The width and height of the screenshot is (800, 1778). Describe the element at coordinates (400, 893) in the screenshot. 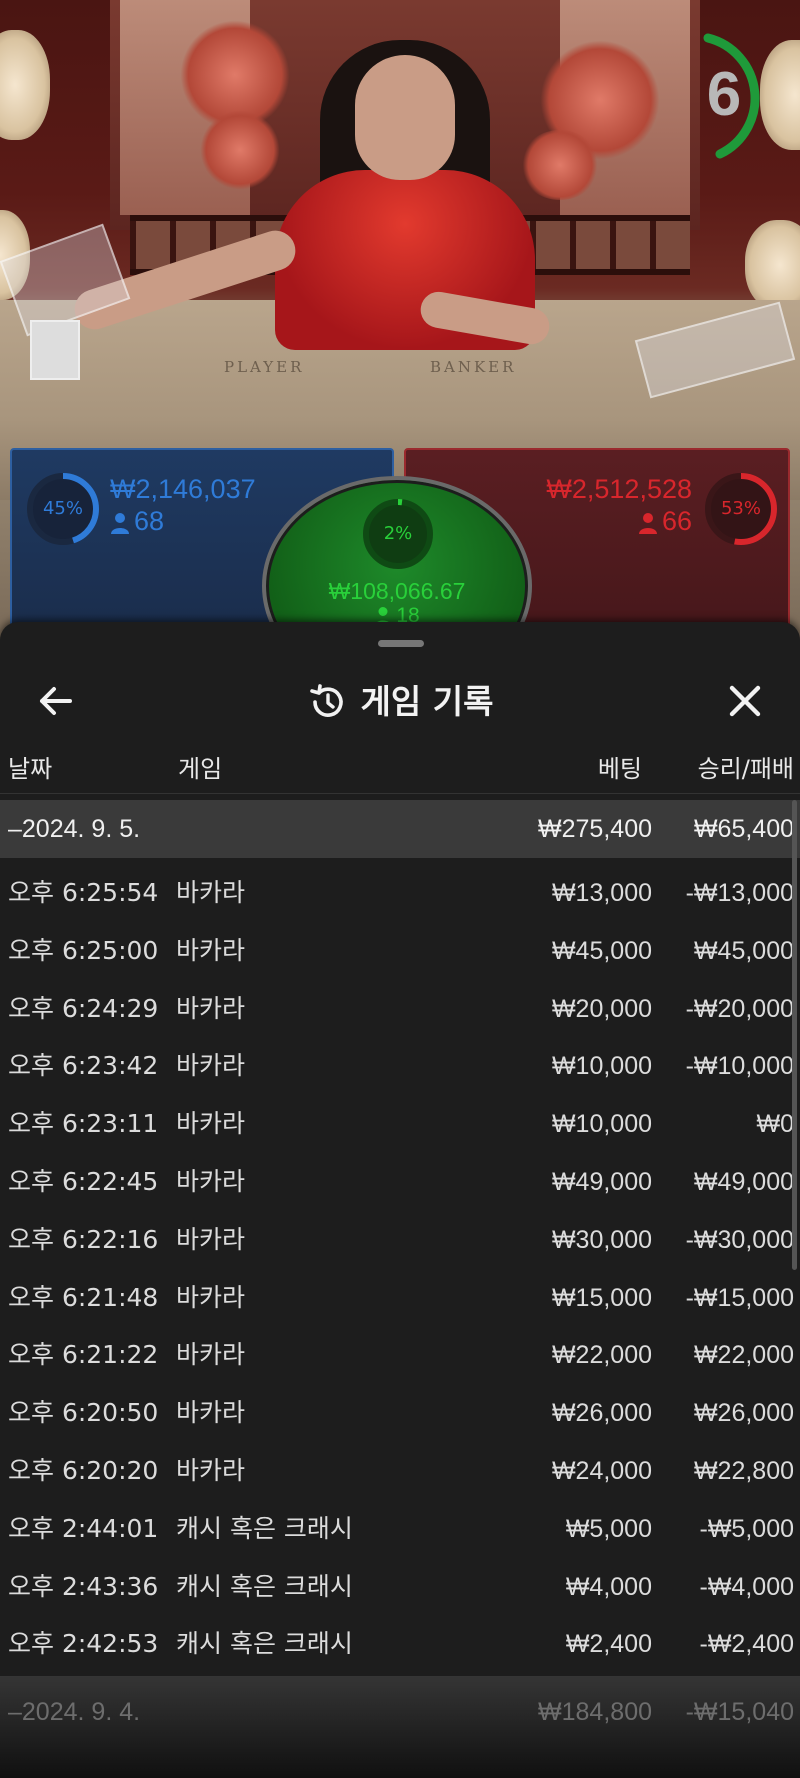

I see `history-row: 오후 6:25:54 바카라 ₩13,000 -₩13,000` at that location.